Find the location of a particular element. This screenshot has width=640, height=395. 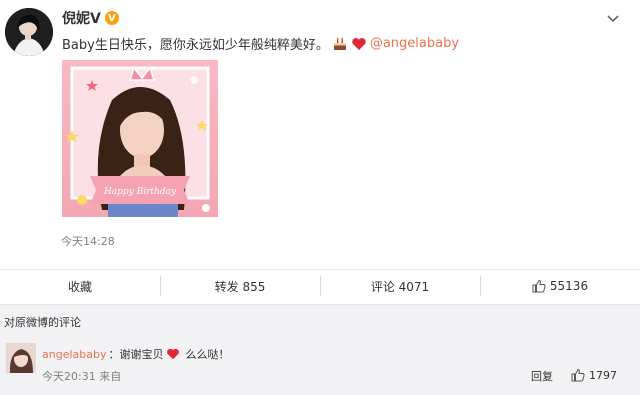

comments-header: 对原微博的评论 is located at coordinates (320, 319).